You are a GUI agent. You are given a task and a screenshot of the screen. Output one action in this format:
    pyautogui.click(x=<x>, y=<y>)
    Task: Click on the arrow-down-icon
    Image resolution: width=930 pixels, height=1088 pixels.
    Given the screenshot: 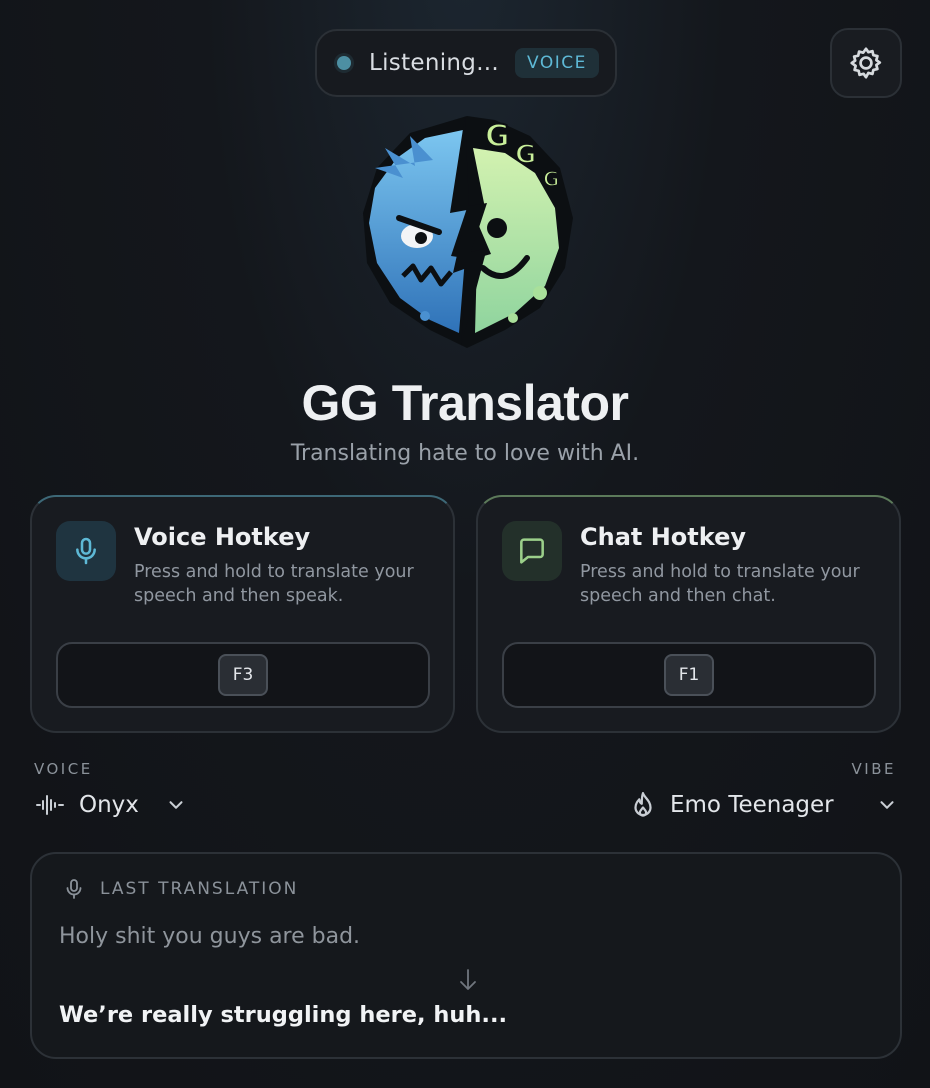 What is the action you would take?
    pyautogui.click(x=468, y=979)
    